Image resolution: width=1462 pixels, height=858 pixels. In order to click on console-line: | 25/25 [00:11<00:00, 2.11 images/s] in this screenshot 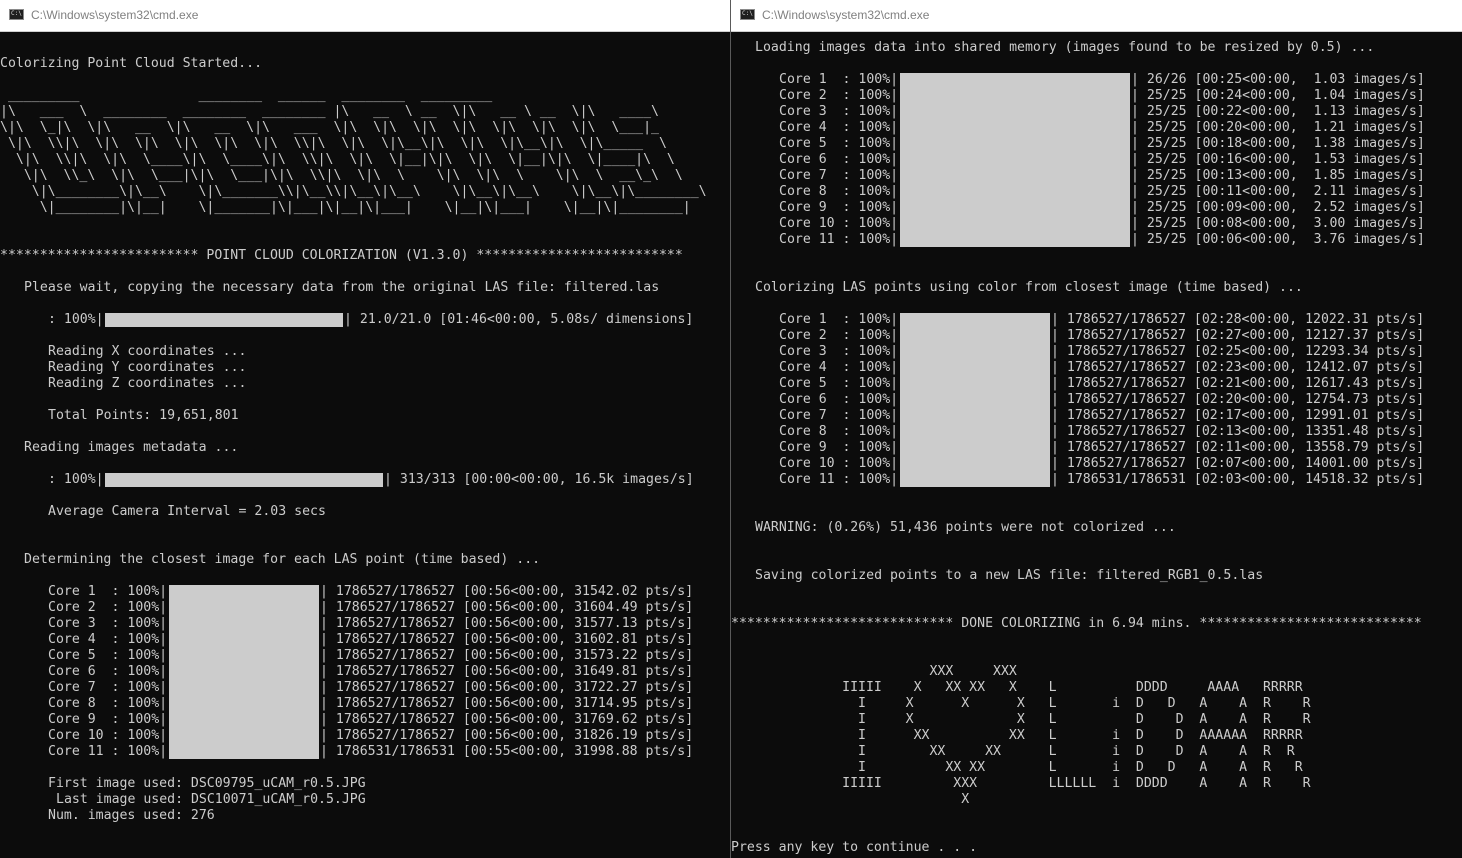, I will do `click(1278, 191)`.